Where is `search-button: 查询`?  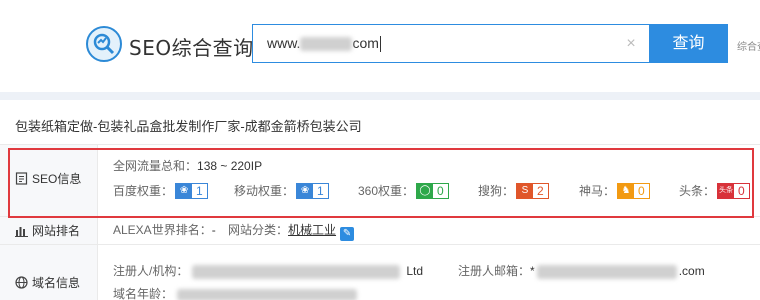
search-button: 查询 is located at coordinates (688, 43).